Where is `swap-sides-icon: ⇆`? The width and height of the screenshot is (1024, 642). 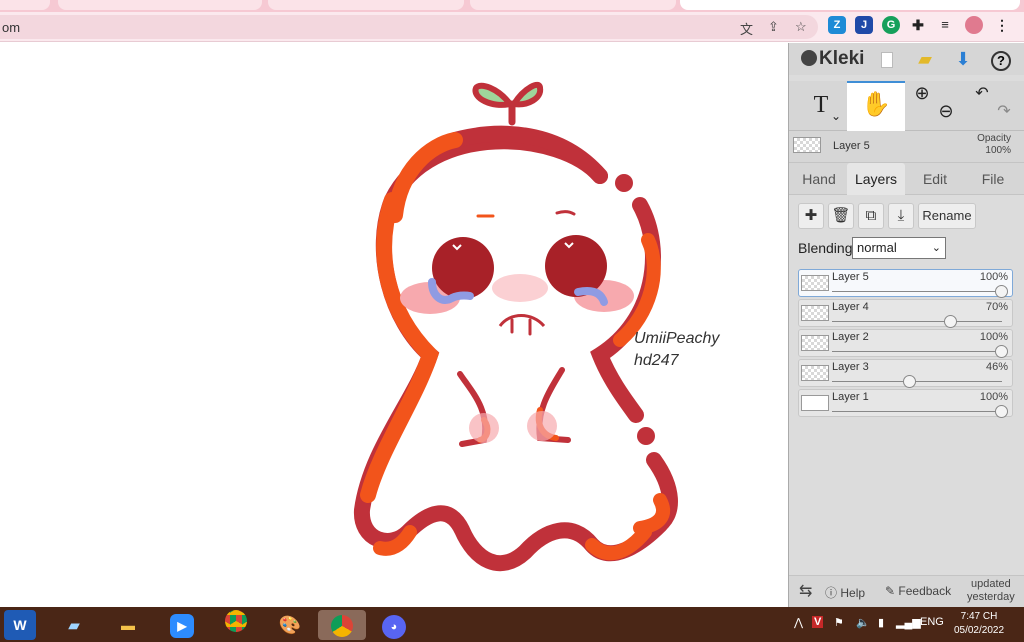
swap-sides-icon: ⇆ is located at coordinates (805, 591).